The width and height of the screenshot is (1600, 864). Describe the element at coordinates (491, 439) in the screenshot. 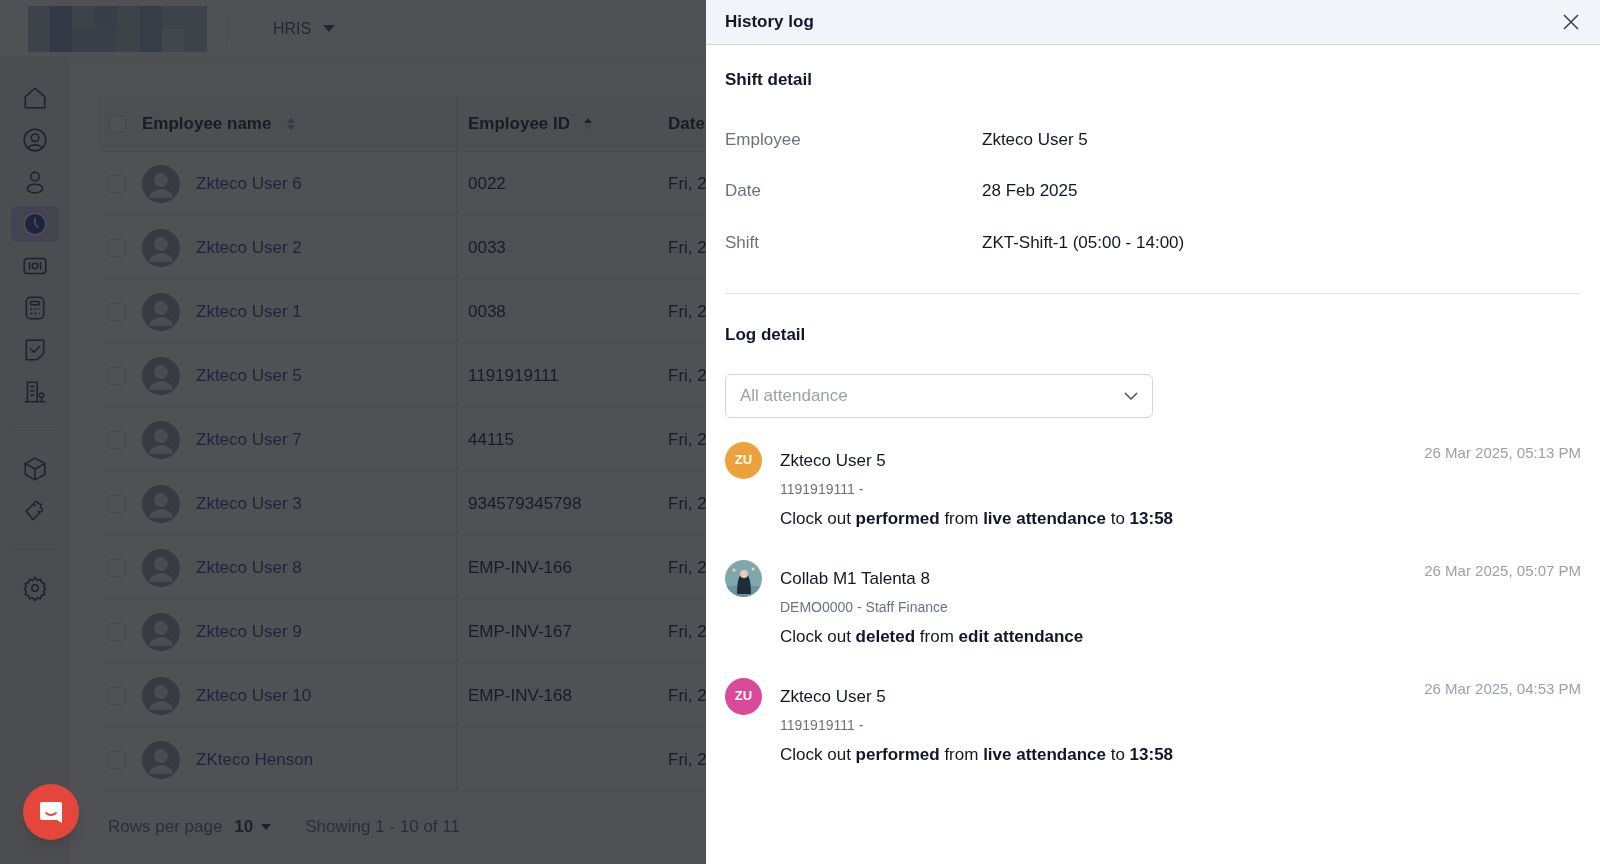

I see `table-cell-text: 44115` at that location.